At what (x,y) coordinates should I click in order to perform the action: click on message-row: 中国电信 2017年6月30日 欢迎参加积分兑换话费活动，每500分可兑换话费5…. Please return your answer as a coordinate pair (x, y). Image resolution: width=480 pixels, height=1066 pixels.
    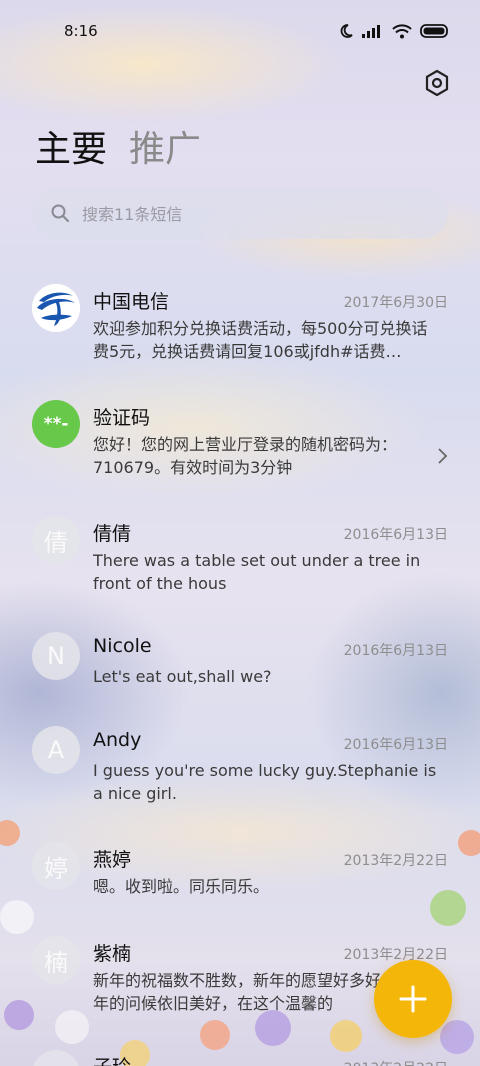
    Looking at the image, I should click on (240, 326).